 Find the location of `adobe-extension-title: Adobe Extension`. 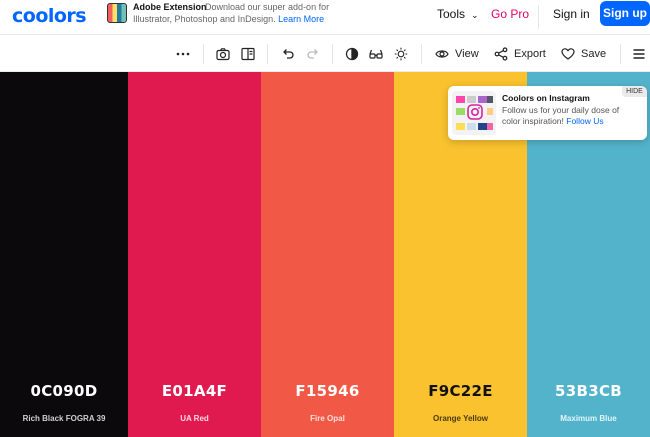

adobe-extension-title: Adobe Extension is located at coordinates (170, 7).